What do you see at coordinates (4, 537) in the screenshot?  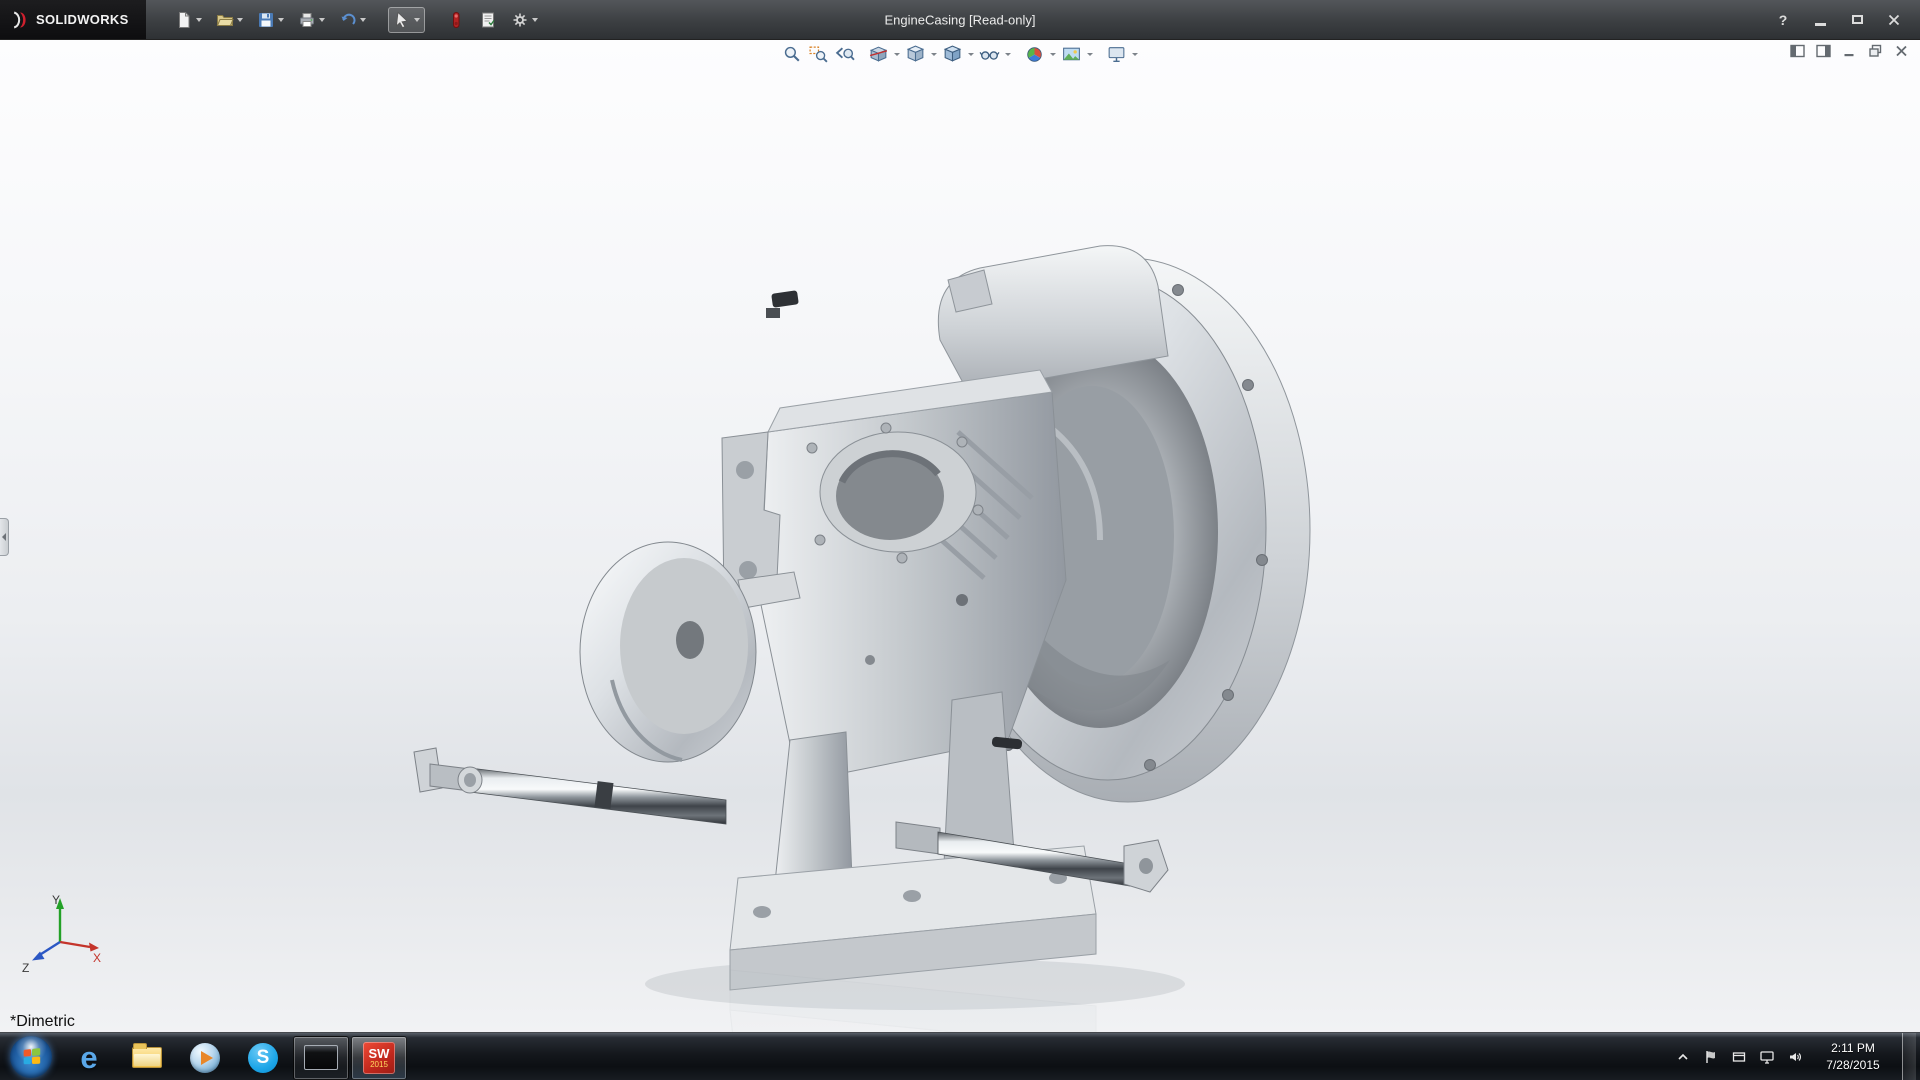 I see `featuremanager-collapsed-tab` at bounding box center [4, 537].